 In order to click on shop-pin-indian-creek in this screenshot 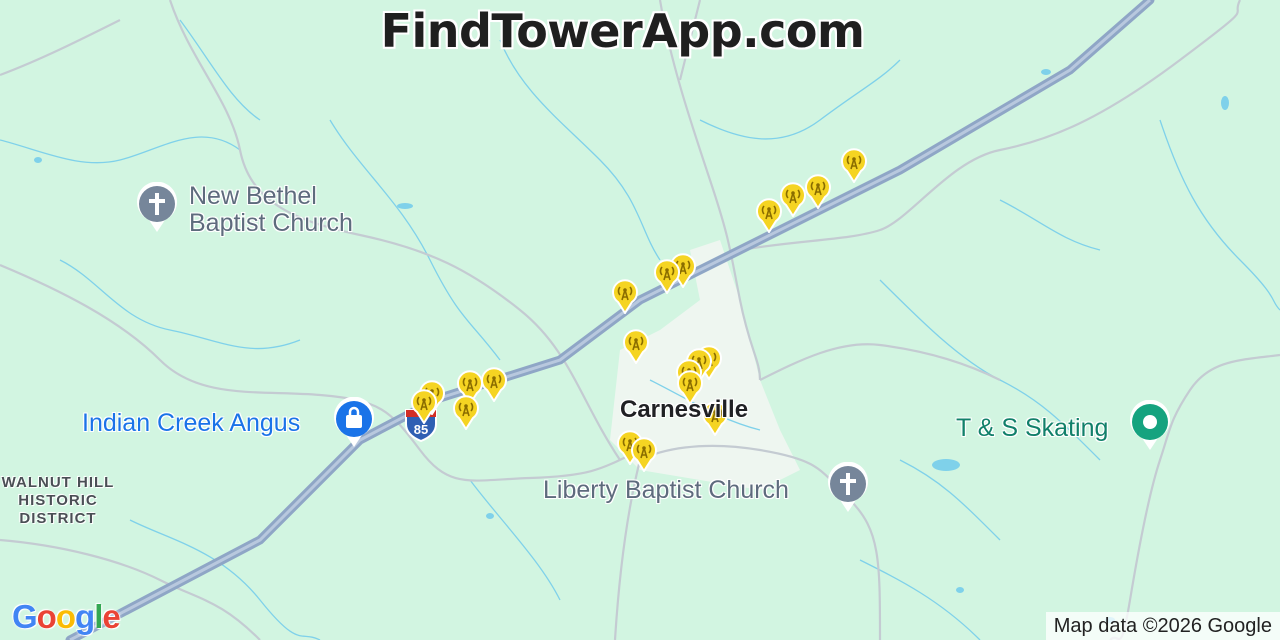, I will do `click(354, 423)`.